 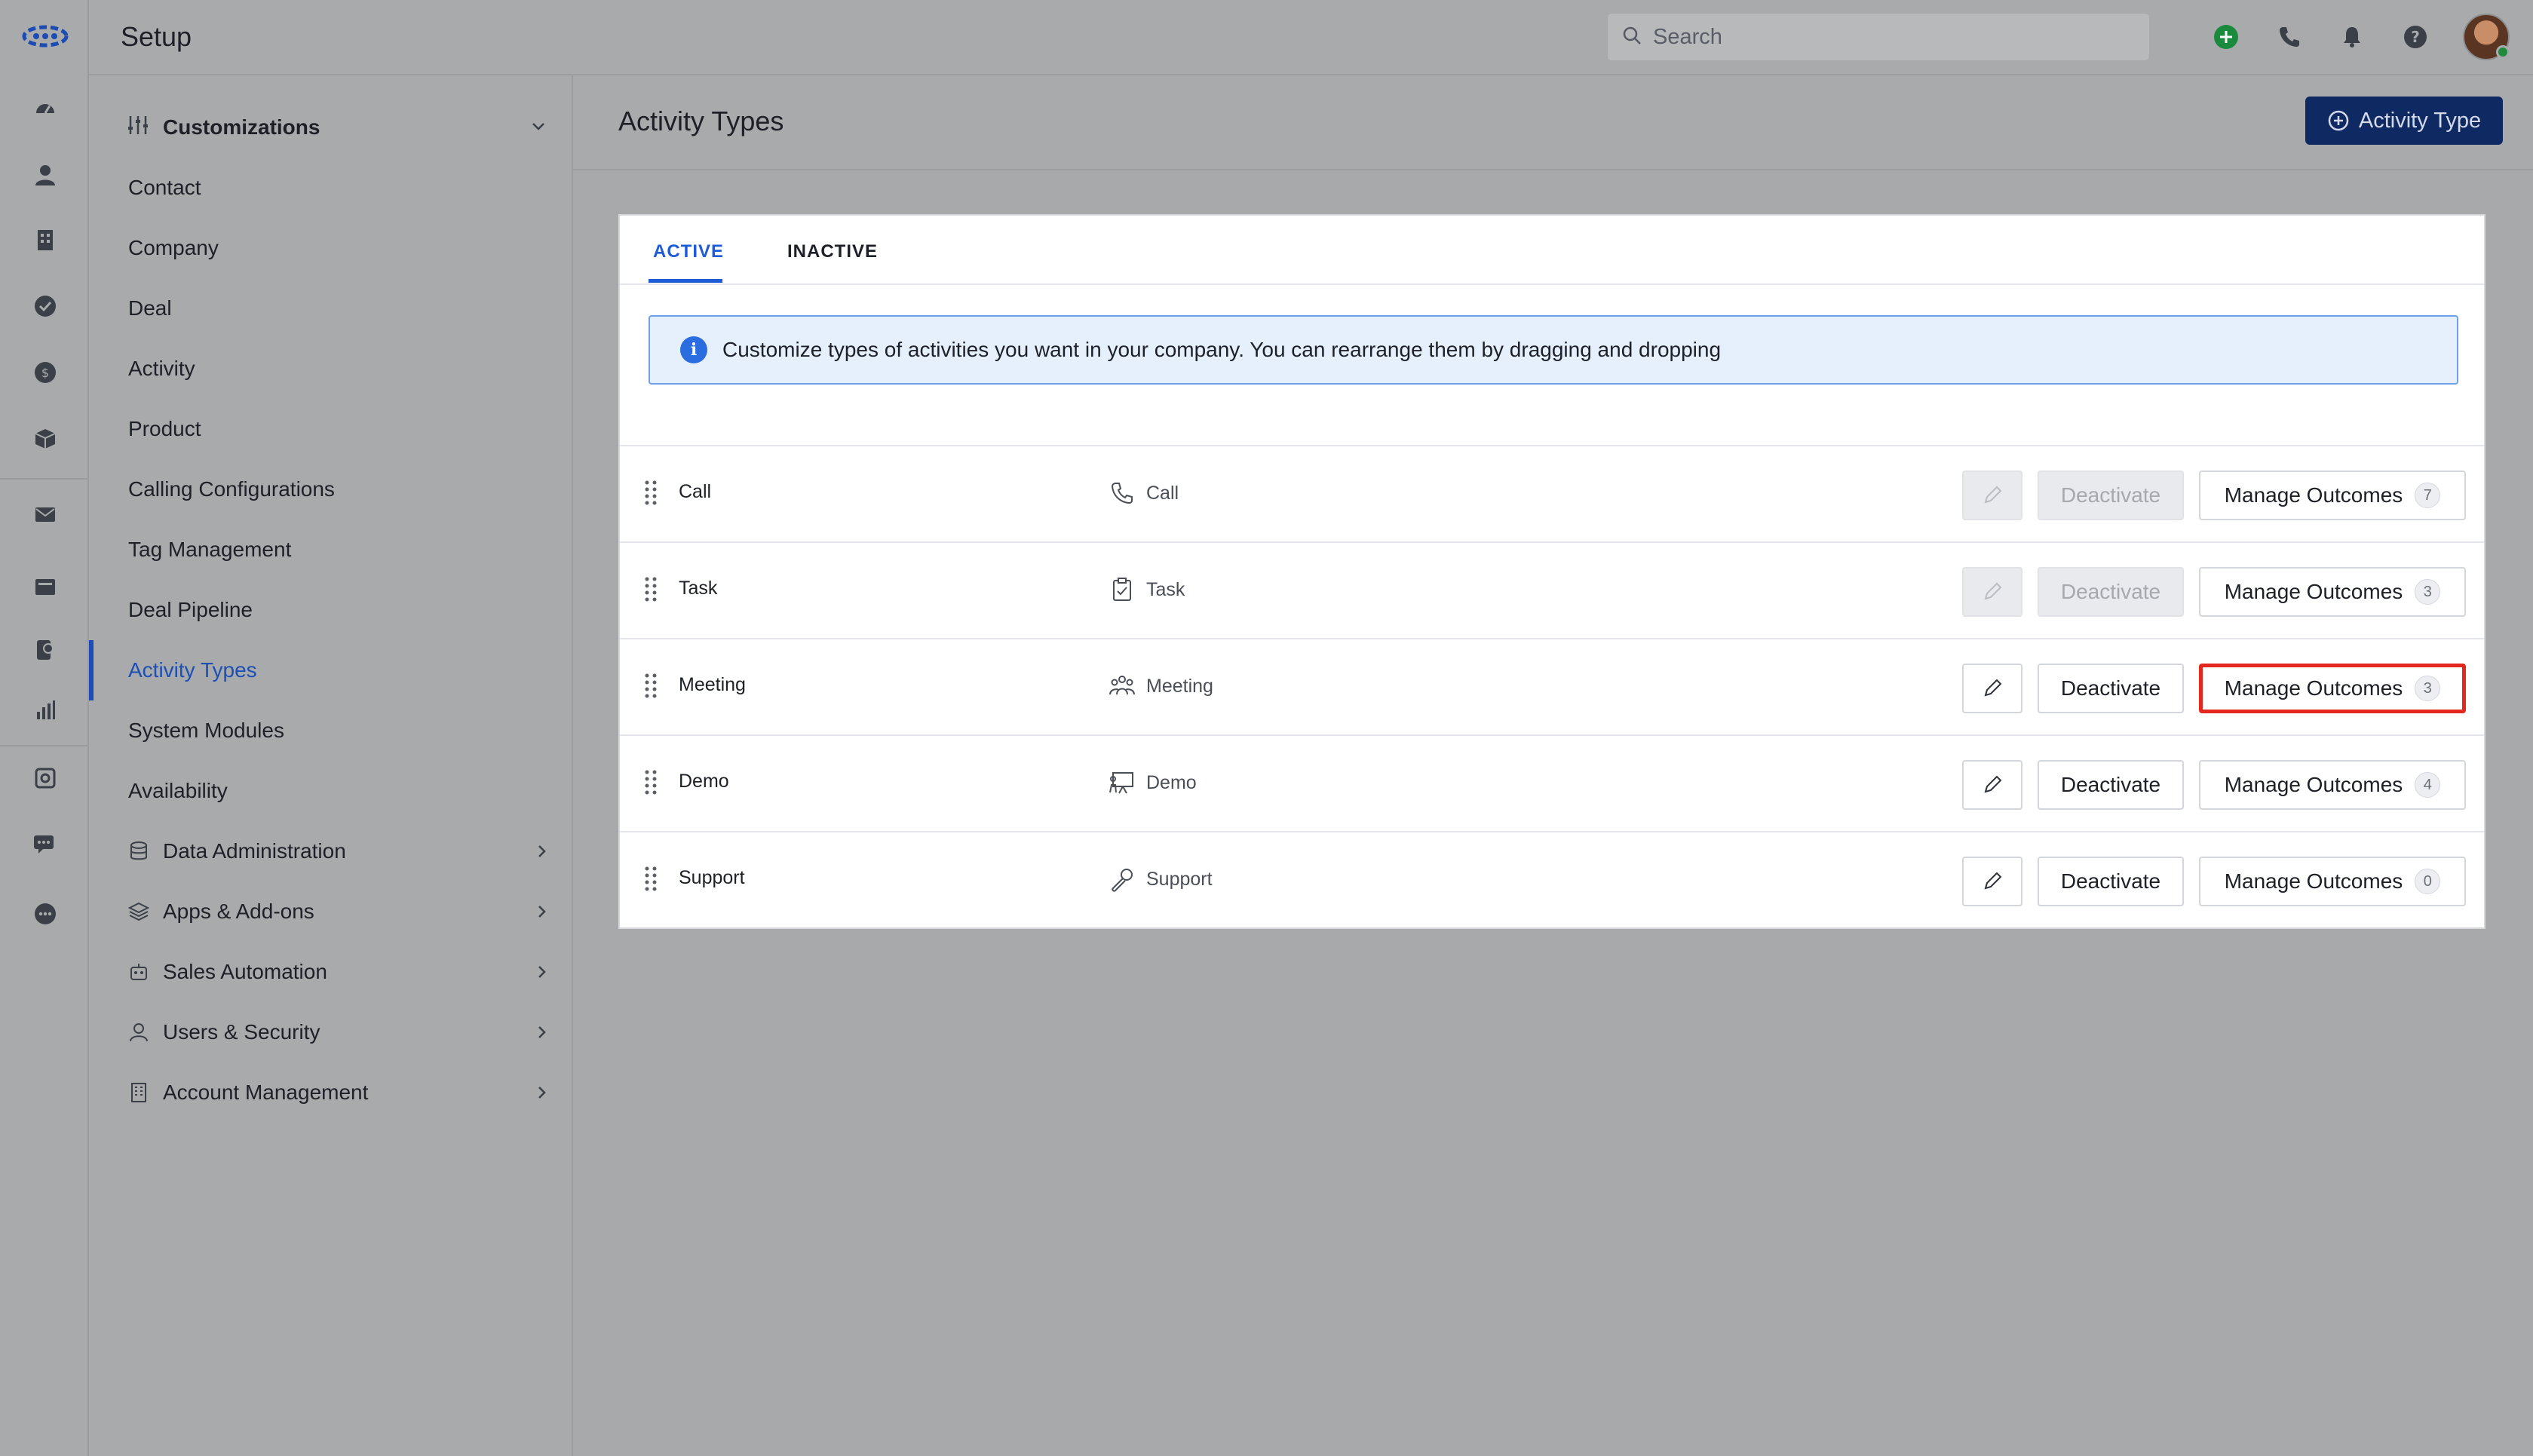 I want to click on sidebar-item-calling-configurations: Calling Configurations, so click(x=331, y=489).